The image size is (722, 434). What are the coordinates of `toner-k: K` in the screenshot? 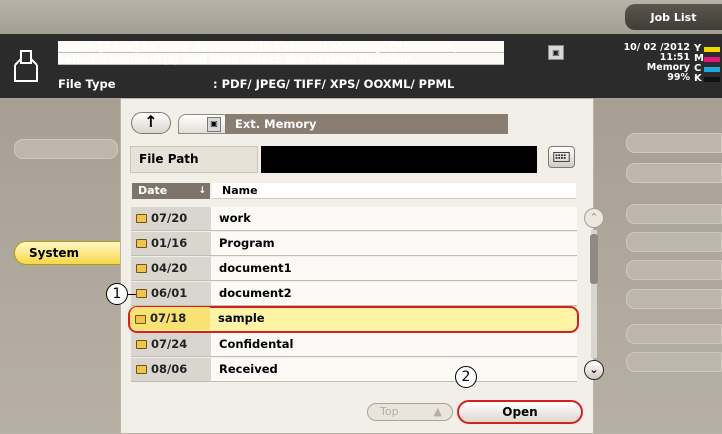 It's located at (708, 79).